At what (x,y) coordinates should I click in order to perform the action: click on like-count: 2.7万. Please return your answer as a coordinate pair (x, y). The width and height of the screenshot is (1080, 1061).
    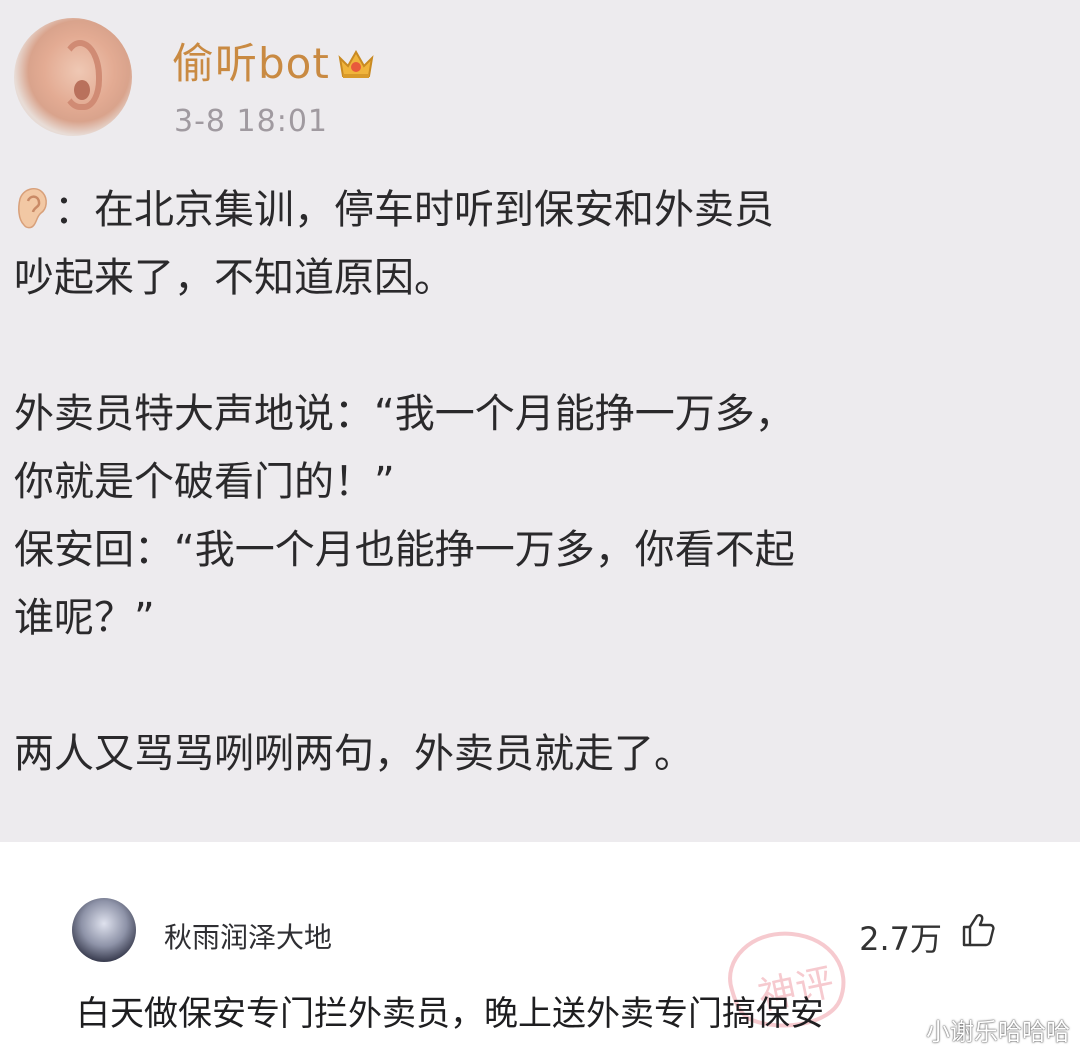
    Looking at the image, I should click on (900, 939).